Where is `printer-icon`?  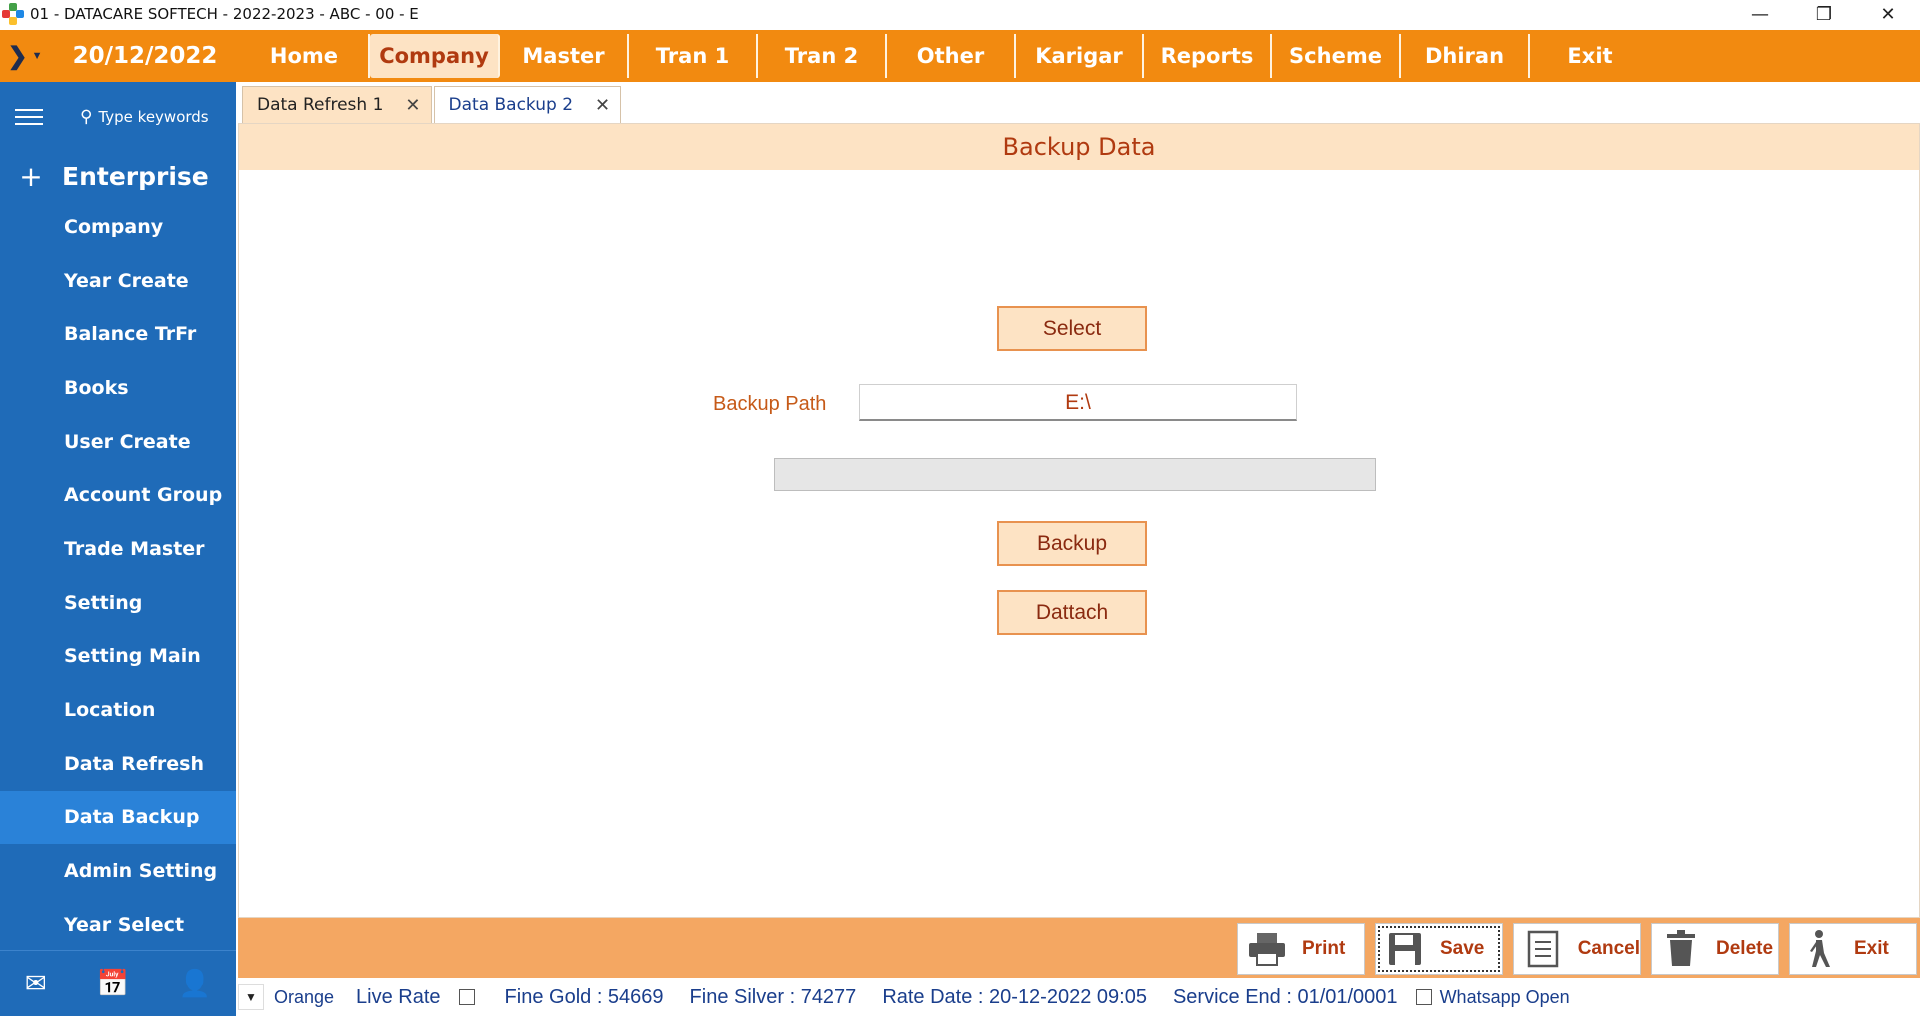 printer-icon is located at coordinates (1267, 949).